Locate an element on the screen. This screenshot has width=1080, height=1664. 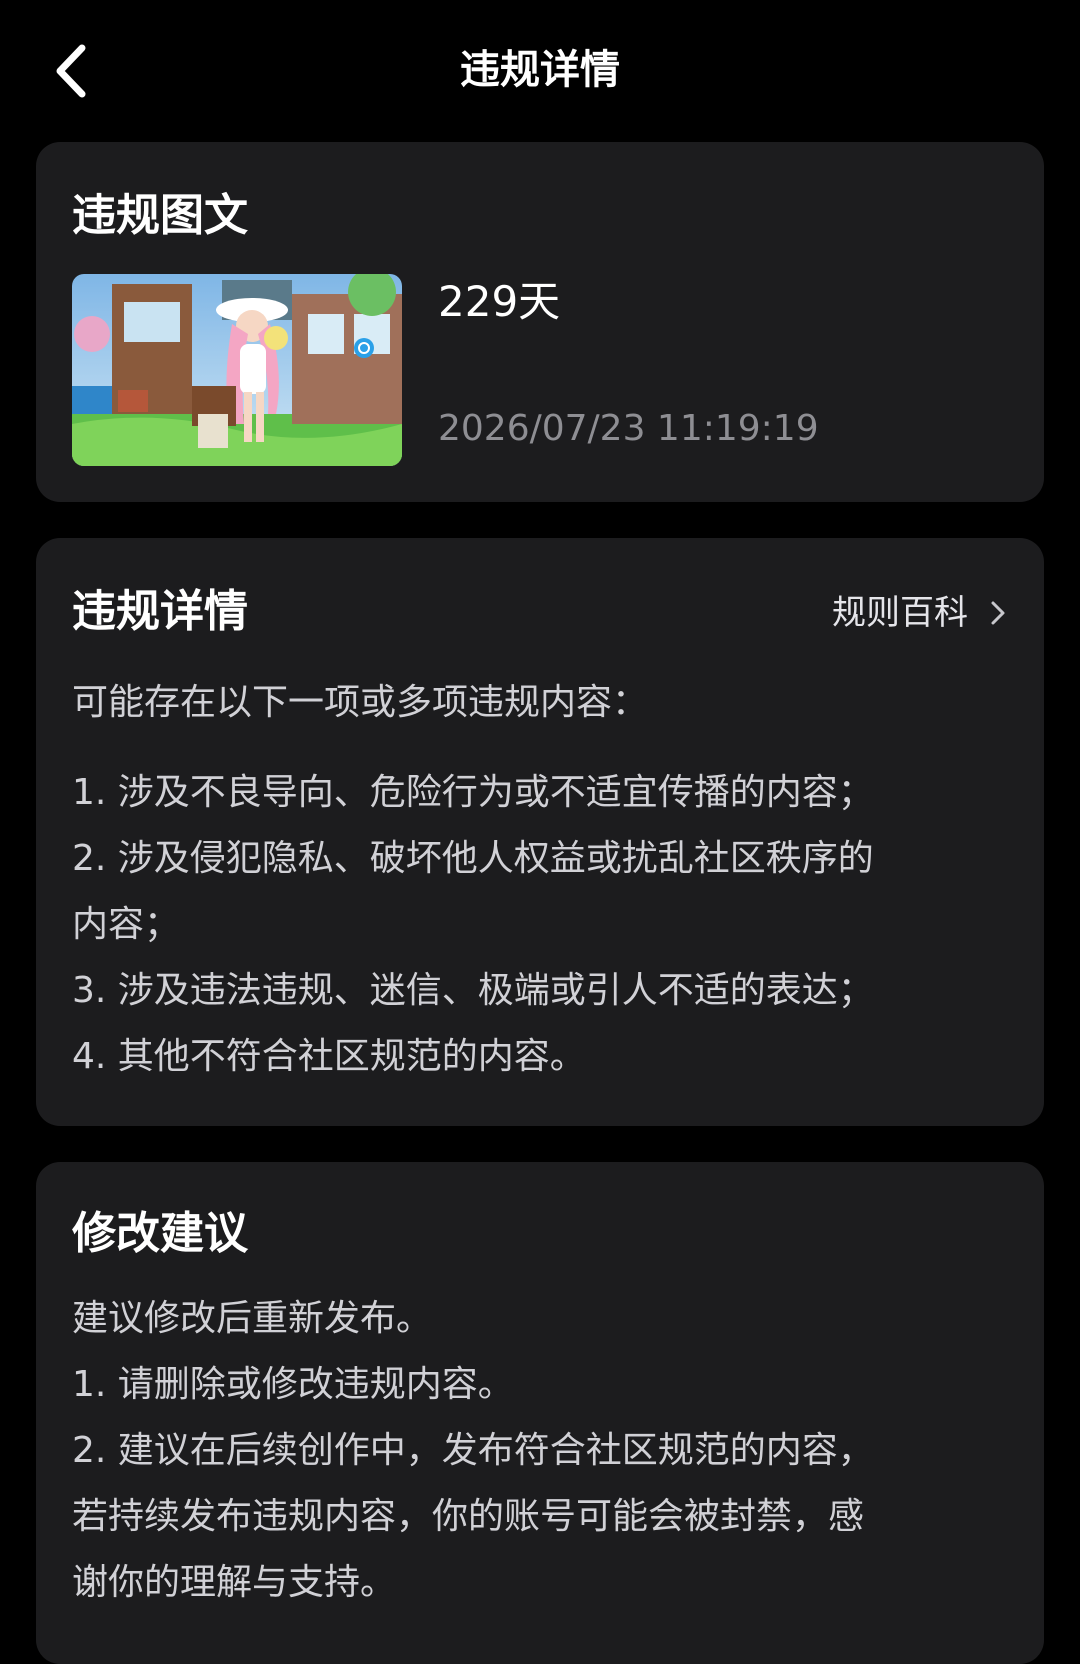
detail-item: 4. 其他不符合社区规范的内容。 is located at coordinates (329, 1056).